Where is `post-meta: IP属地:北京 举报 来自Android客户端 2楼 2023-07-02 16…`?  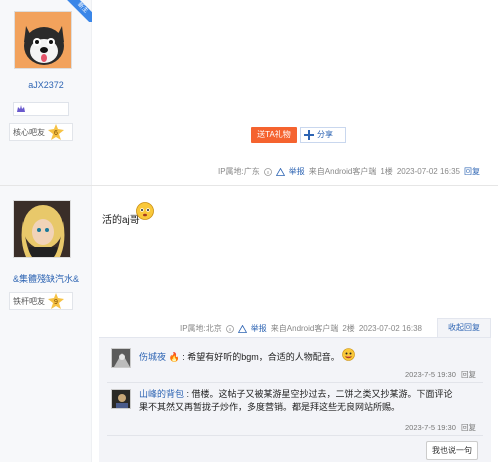
post-meta: IP属地:北京 举报 来自Android客户端 2楼 2023-07-02 16… is located at coordinates (301, 328).